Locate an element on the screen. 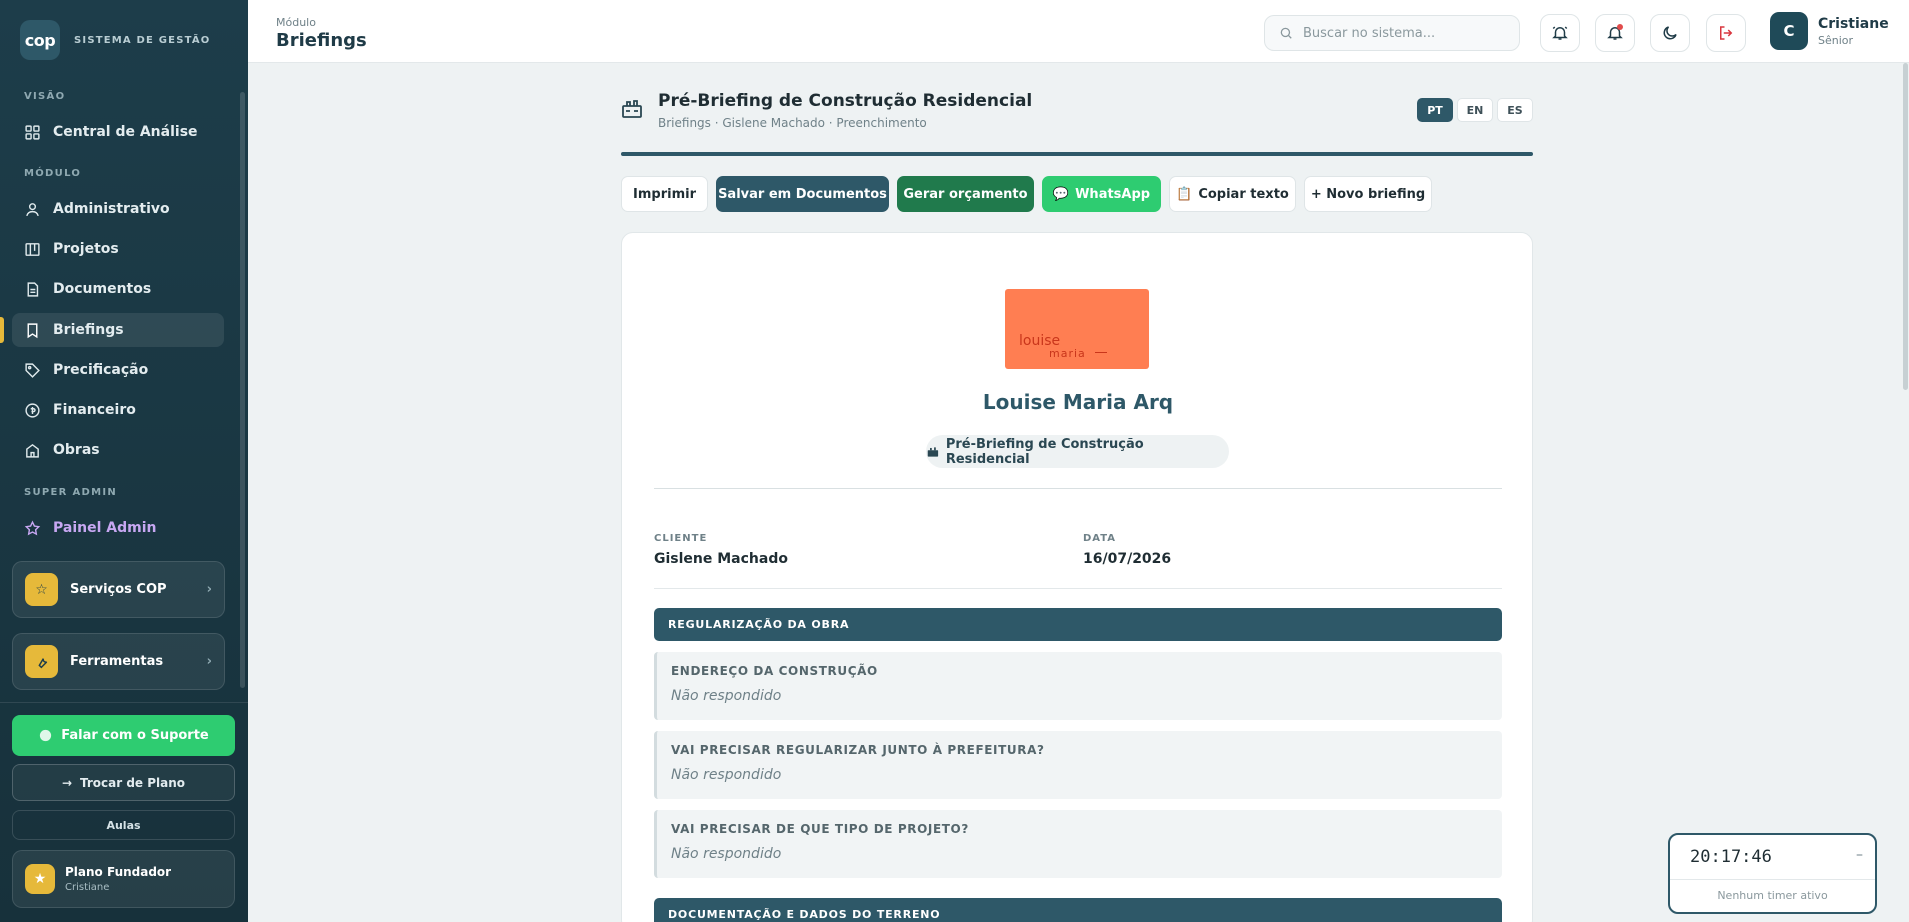 This screenshot has height=922, width=1909. sidebar-item-precificacao: Precificação is located at coordinates (118, 370).